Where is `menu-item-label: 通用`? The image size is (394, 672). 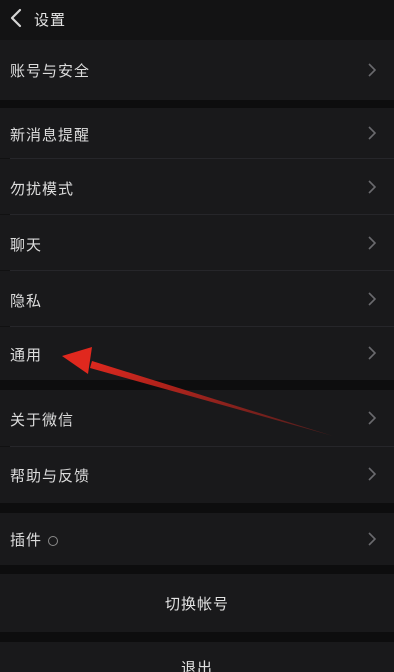
menu-item-label: 通用 is located at coordinates (26, 355).